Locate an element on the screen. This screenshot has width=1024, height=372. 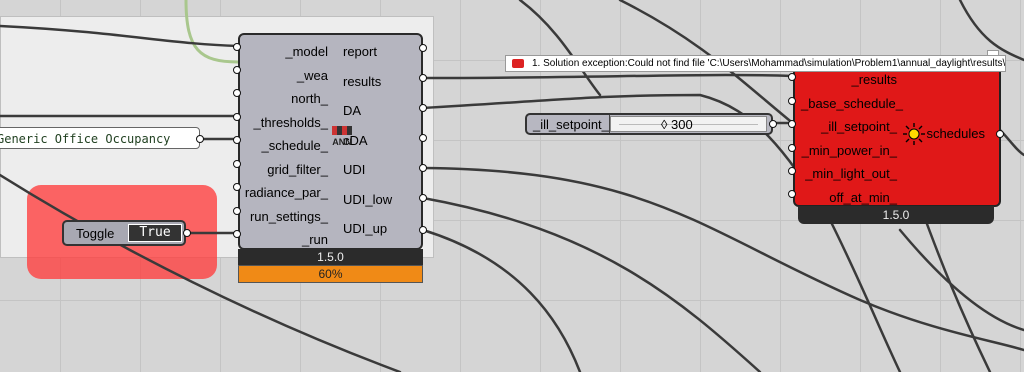
pin-udi is located at coordinates (423, 168).